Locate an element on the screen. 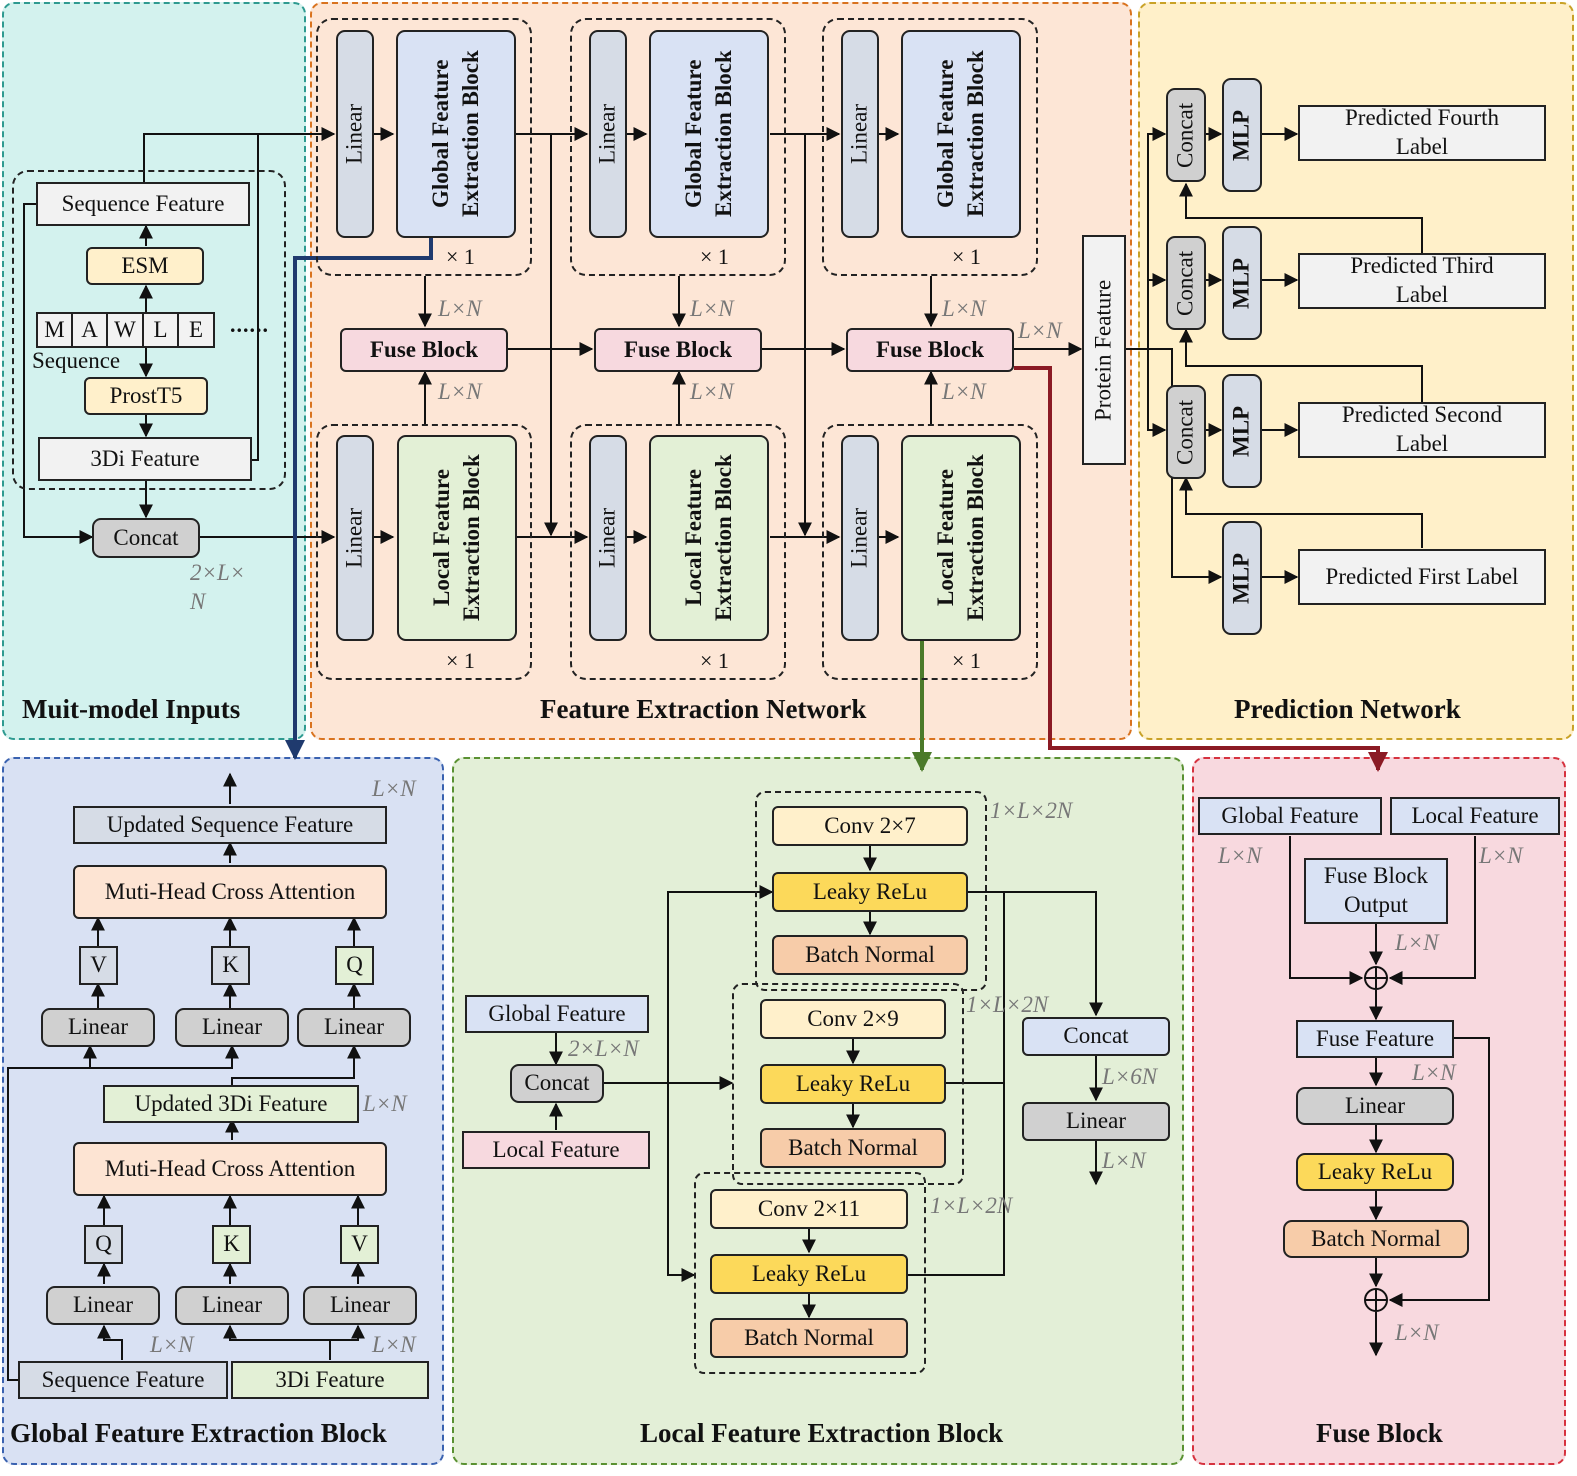  query-box: Q is located at coordinates (103, 1244).